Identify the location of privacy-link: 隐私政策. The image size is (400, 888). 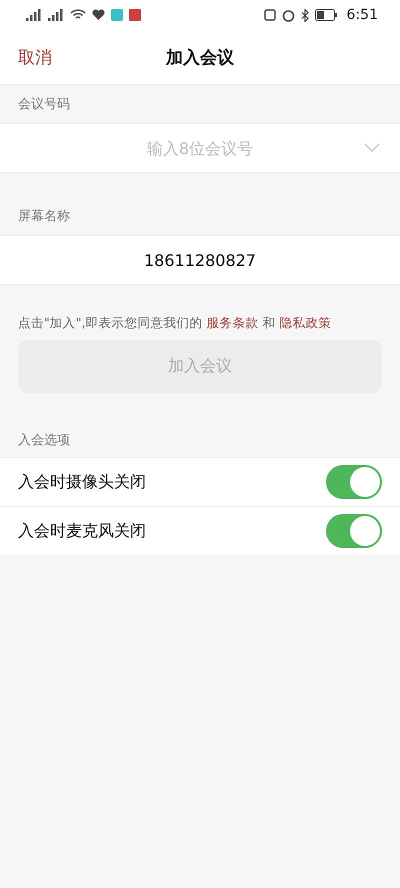
(305, 322).